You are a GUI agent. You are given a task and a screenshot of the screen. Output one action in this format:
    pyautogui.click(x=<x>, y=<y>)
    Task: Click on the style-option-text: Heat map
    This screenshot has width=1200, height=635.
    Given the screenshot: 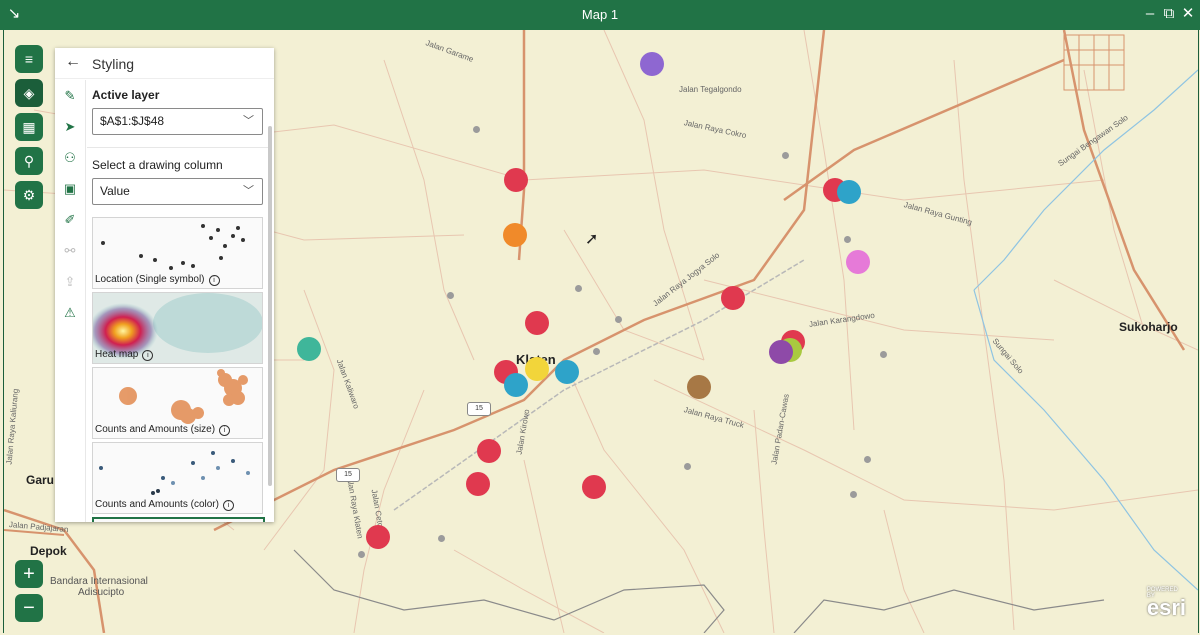 What is the action you would take?
    pyautogui.click(x=117, y=354)
    